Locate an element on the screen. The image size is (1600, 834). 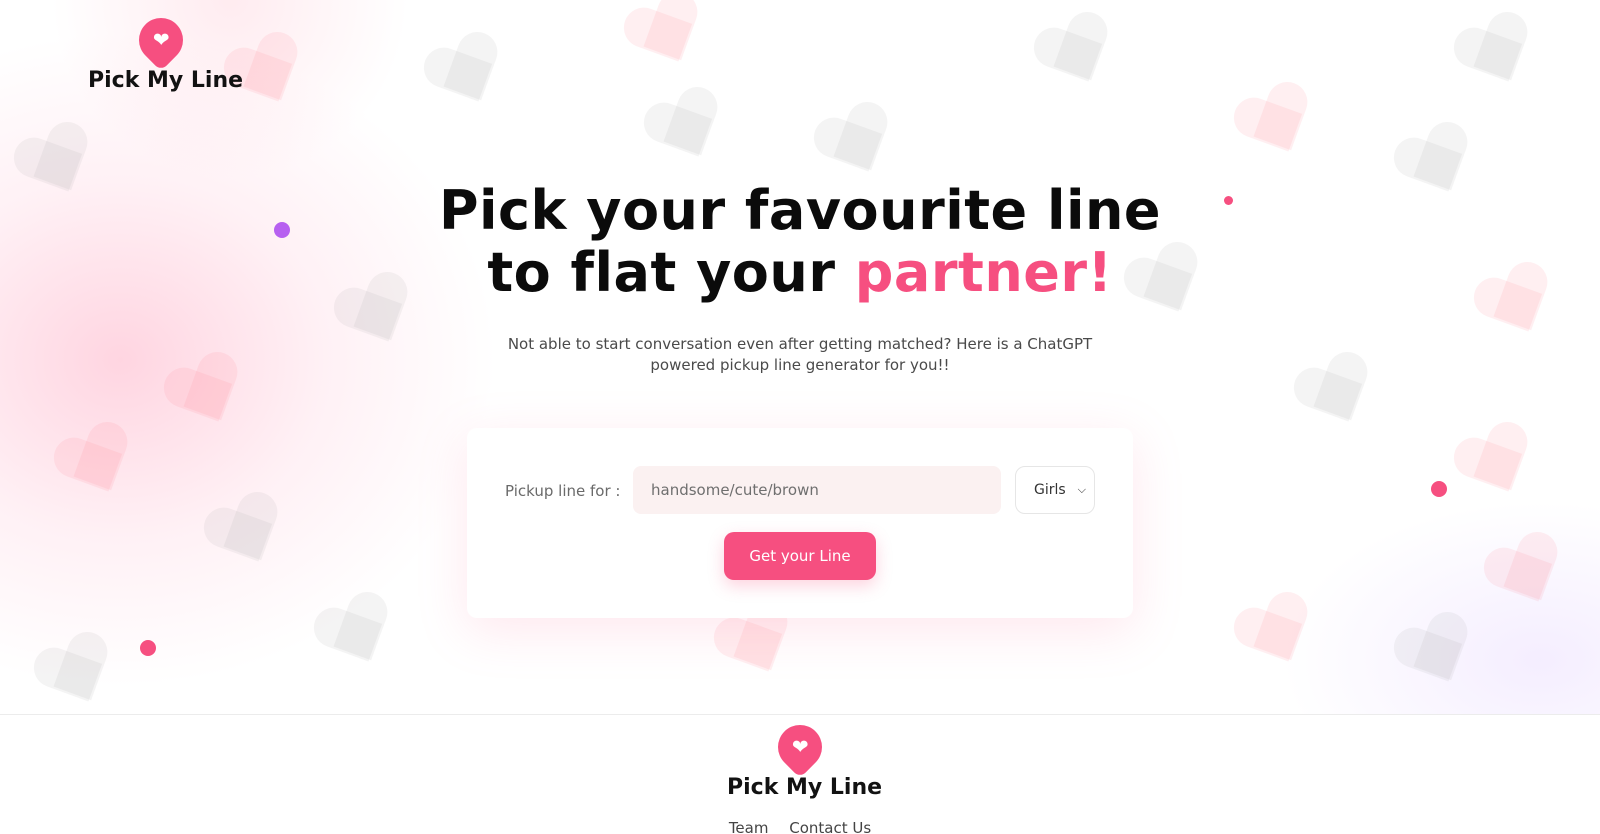
pickup-line-label: Pickup line for : is located at coordinates (563, 491).